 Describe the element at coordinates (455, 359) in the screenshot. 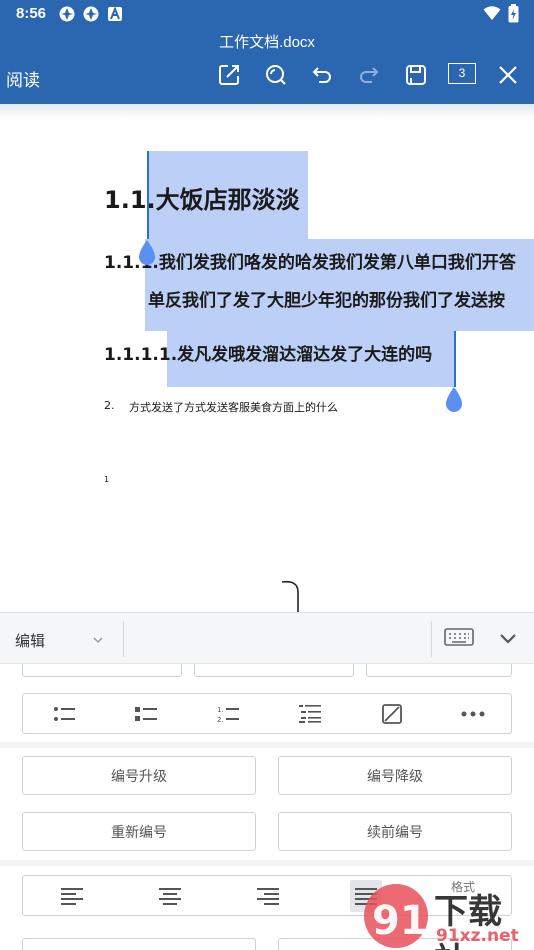

I see `selection-end-cursor` at that location.